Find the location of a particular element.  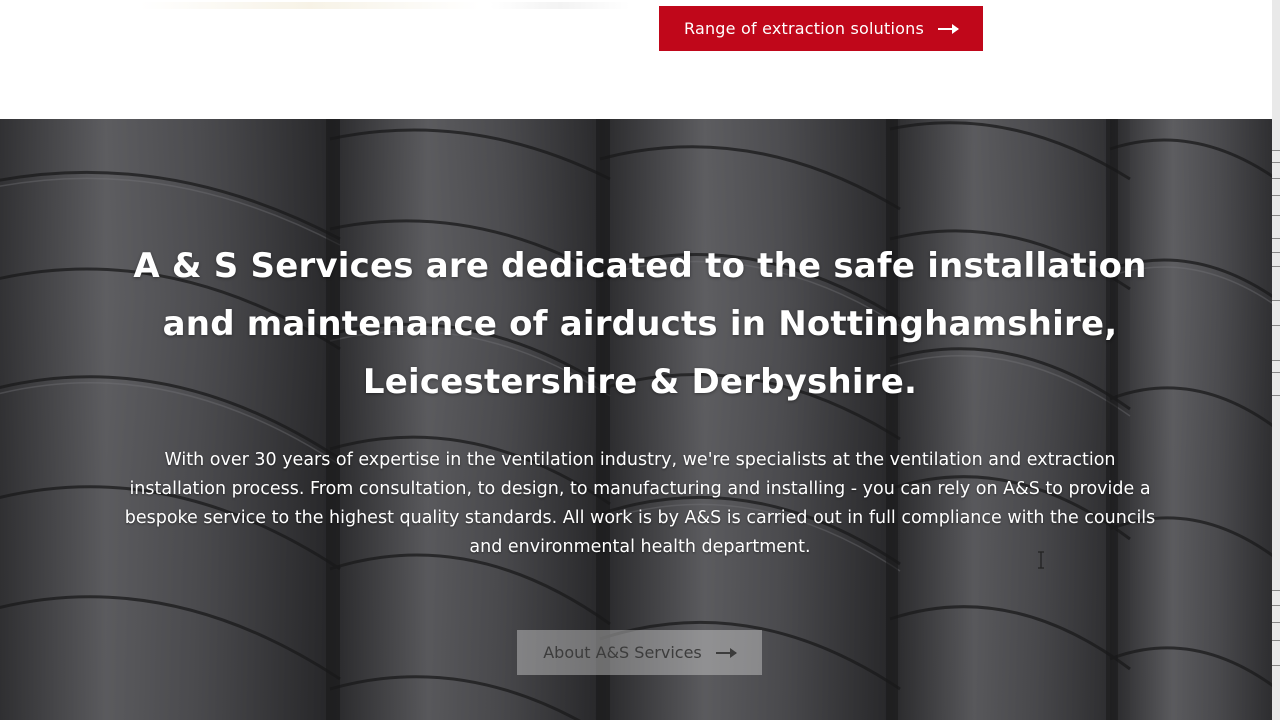

text-cursor-icon is located at coordinates (1041, 560).